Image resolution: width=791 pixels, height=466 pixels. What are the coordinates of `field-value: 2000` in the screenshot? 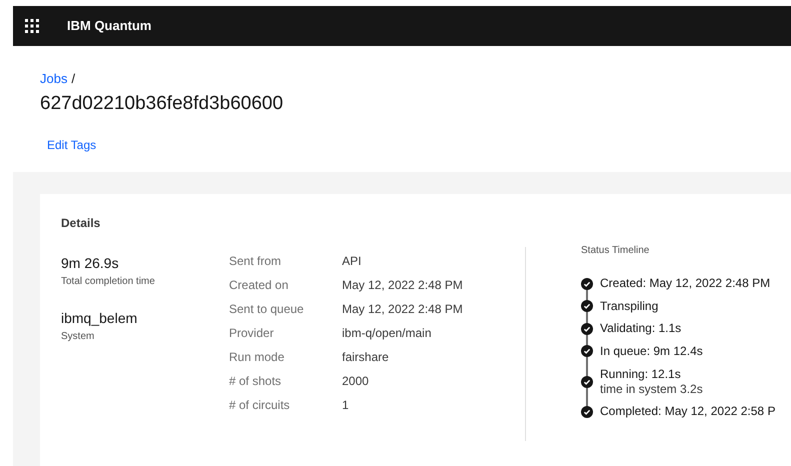 It's located at (355, 381).